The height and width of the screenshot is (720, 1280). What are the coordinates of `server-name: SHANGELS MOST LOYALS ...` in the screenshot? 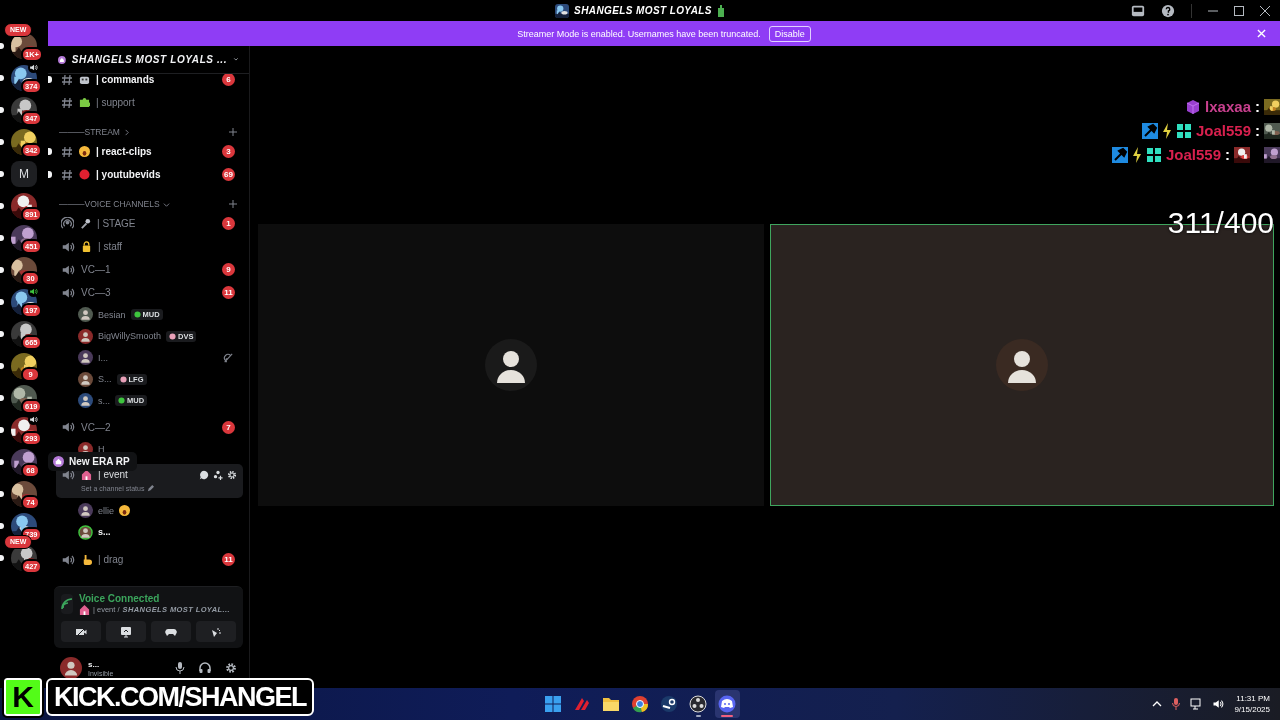 It's located at (149, 59).